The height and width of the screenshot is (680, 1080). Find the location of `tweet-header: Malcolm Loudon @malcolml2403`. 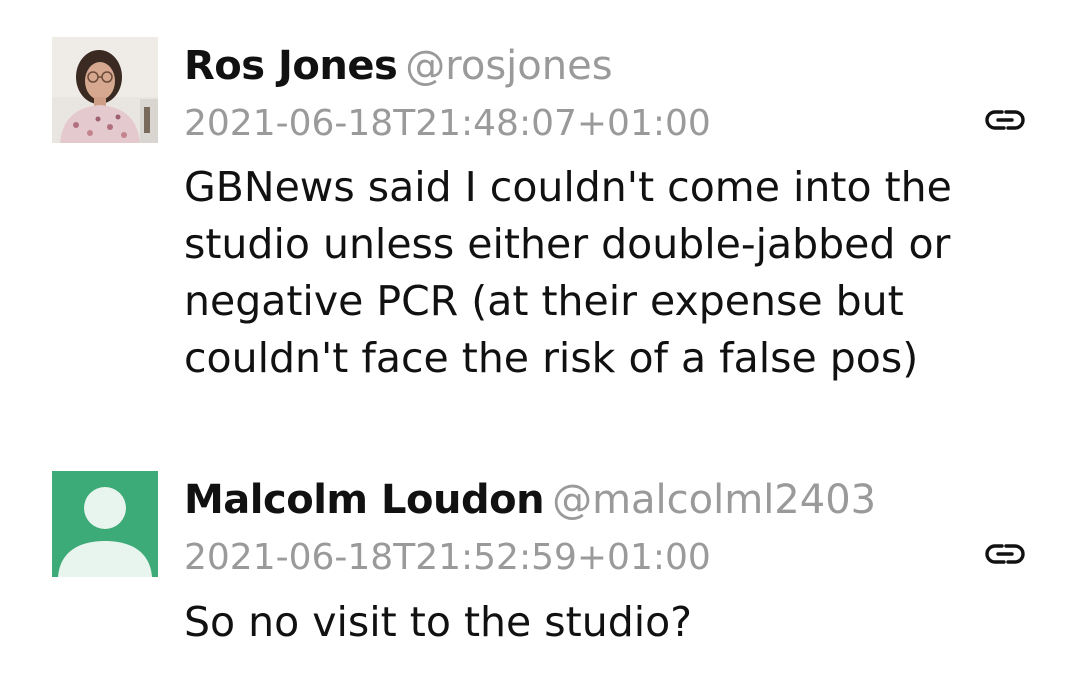

tweet-header: Malcolm Loudon @malcolml2403 is located at coordinates (530, 500).